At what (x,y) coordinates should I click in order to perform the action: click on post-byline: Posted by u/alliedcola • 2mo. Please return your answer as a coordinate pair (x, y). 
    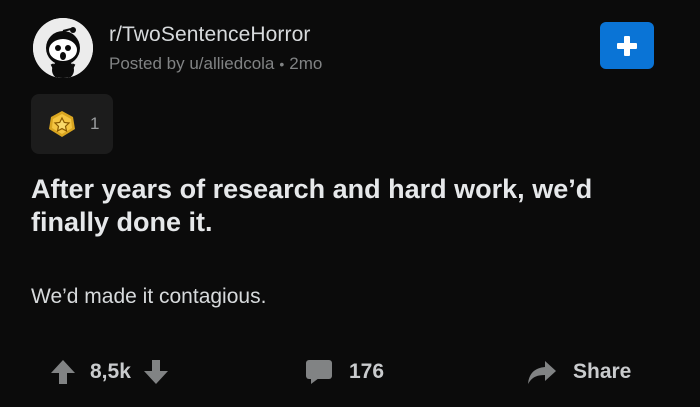
    Looking at the image, I should click on (215, 64).